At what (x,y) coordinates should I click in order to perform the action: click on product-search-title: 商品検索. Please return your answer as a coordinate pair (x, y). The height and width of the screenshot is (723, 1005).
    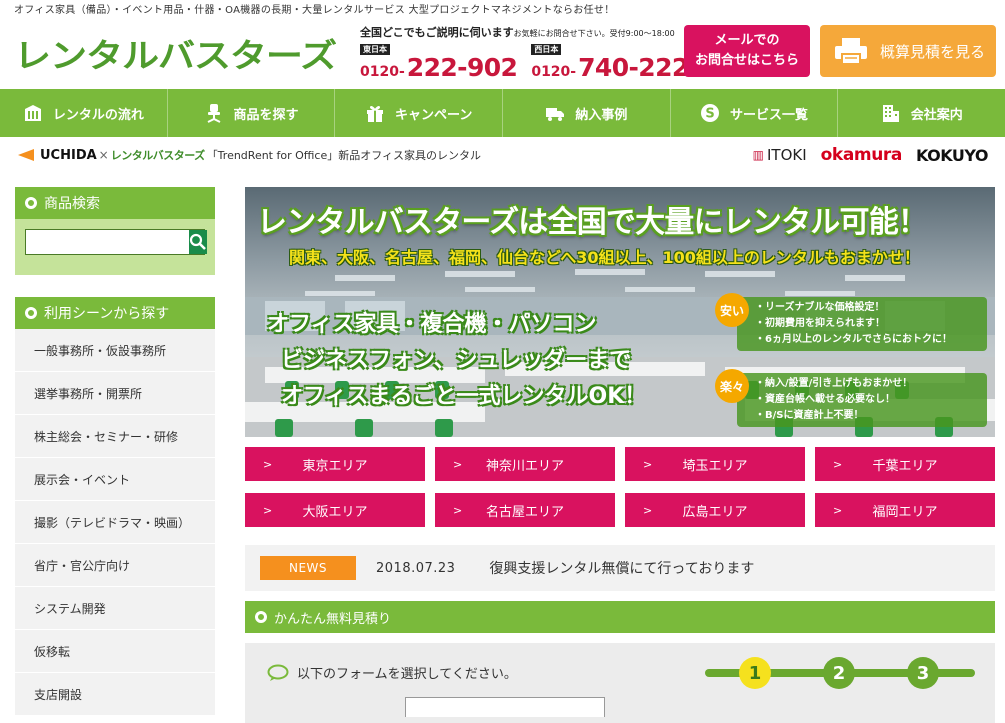
    Looking at the image, I should click on (72, 204).